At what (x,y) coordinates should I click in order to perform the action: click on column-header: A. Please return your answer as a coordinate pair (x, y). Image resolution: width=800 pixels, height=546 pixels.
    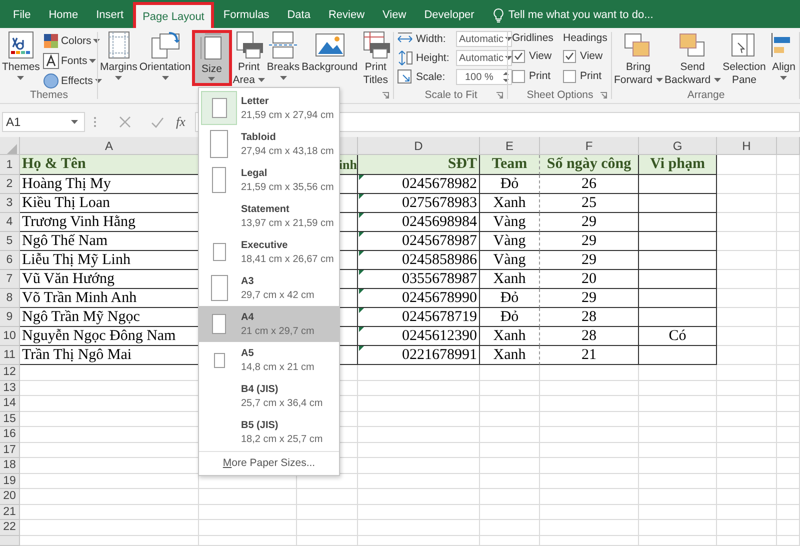
    Looking at the image, I should click on (109, 146).